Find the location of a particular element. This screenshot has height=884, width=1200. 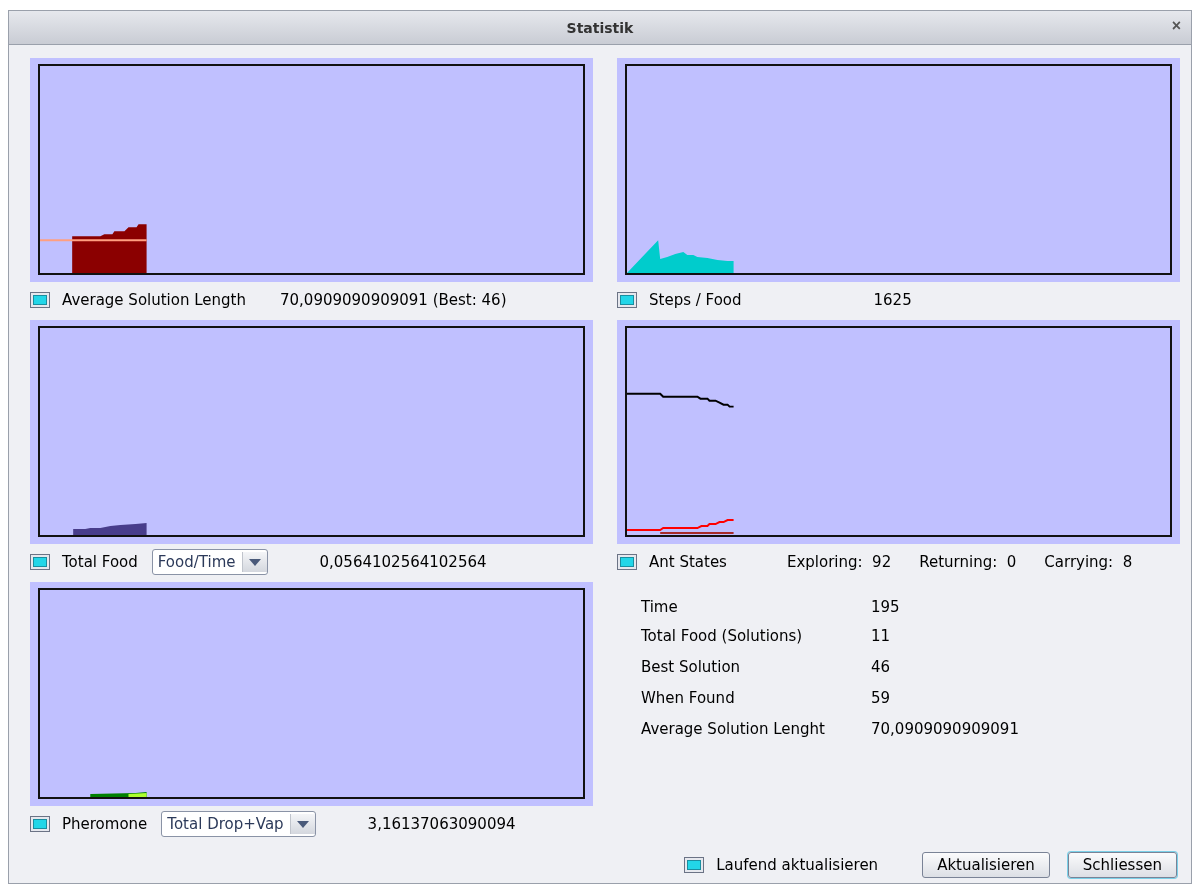

state-count: Exploring: 92 is located at coordinates (839, 562).